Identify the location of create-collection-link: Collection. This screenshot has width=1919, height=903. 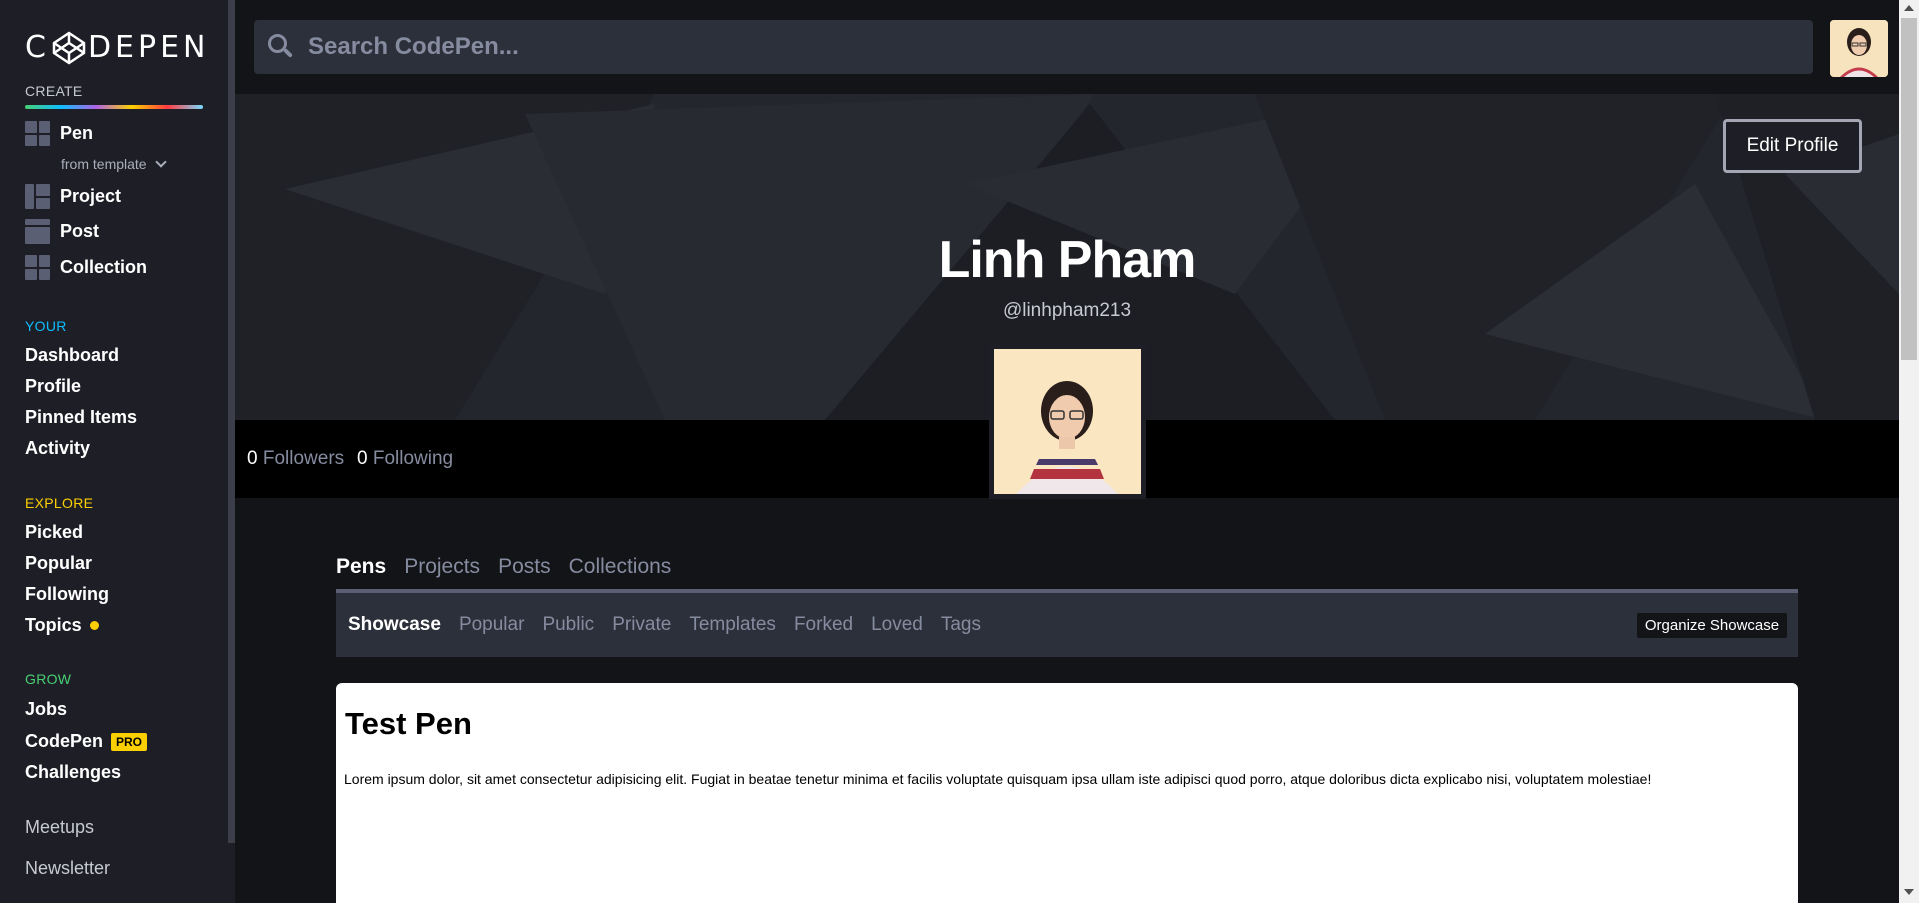
(86, 267).